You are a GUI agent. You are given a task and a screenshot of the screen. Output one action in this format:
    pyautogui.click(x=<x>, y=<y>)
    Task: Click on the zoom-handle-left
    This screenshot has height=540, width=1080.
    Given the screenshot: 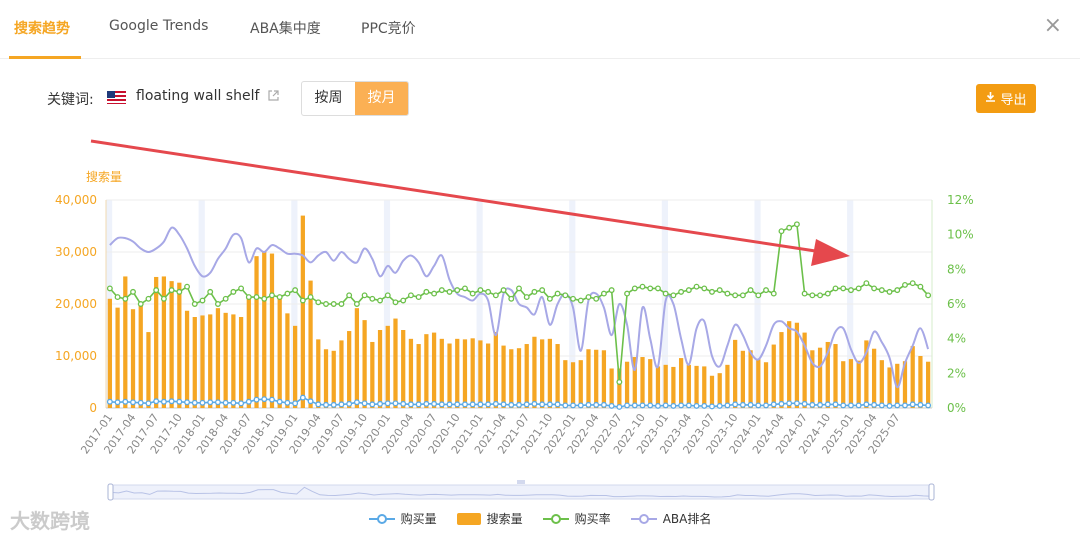 What is the action you would take?
    pyautogui.click(x=110, y=492)
    